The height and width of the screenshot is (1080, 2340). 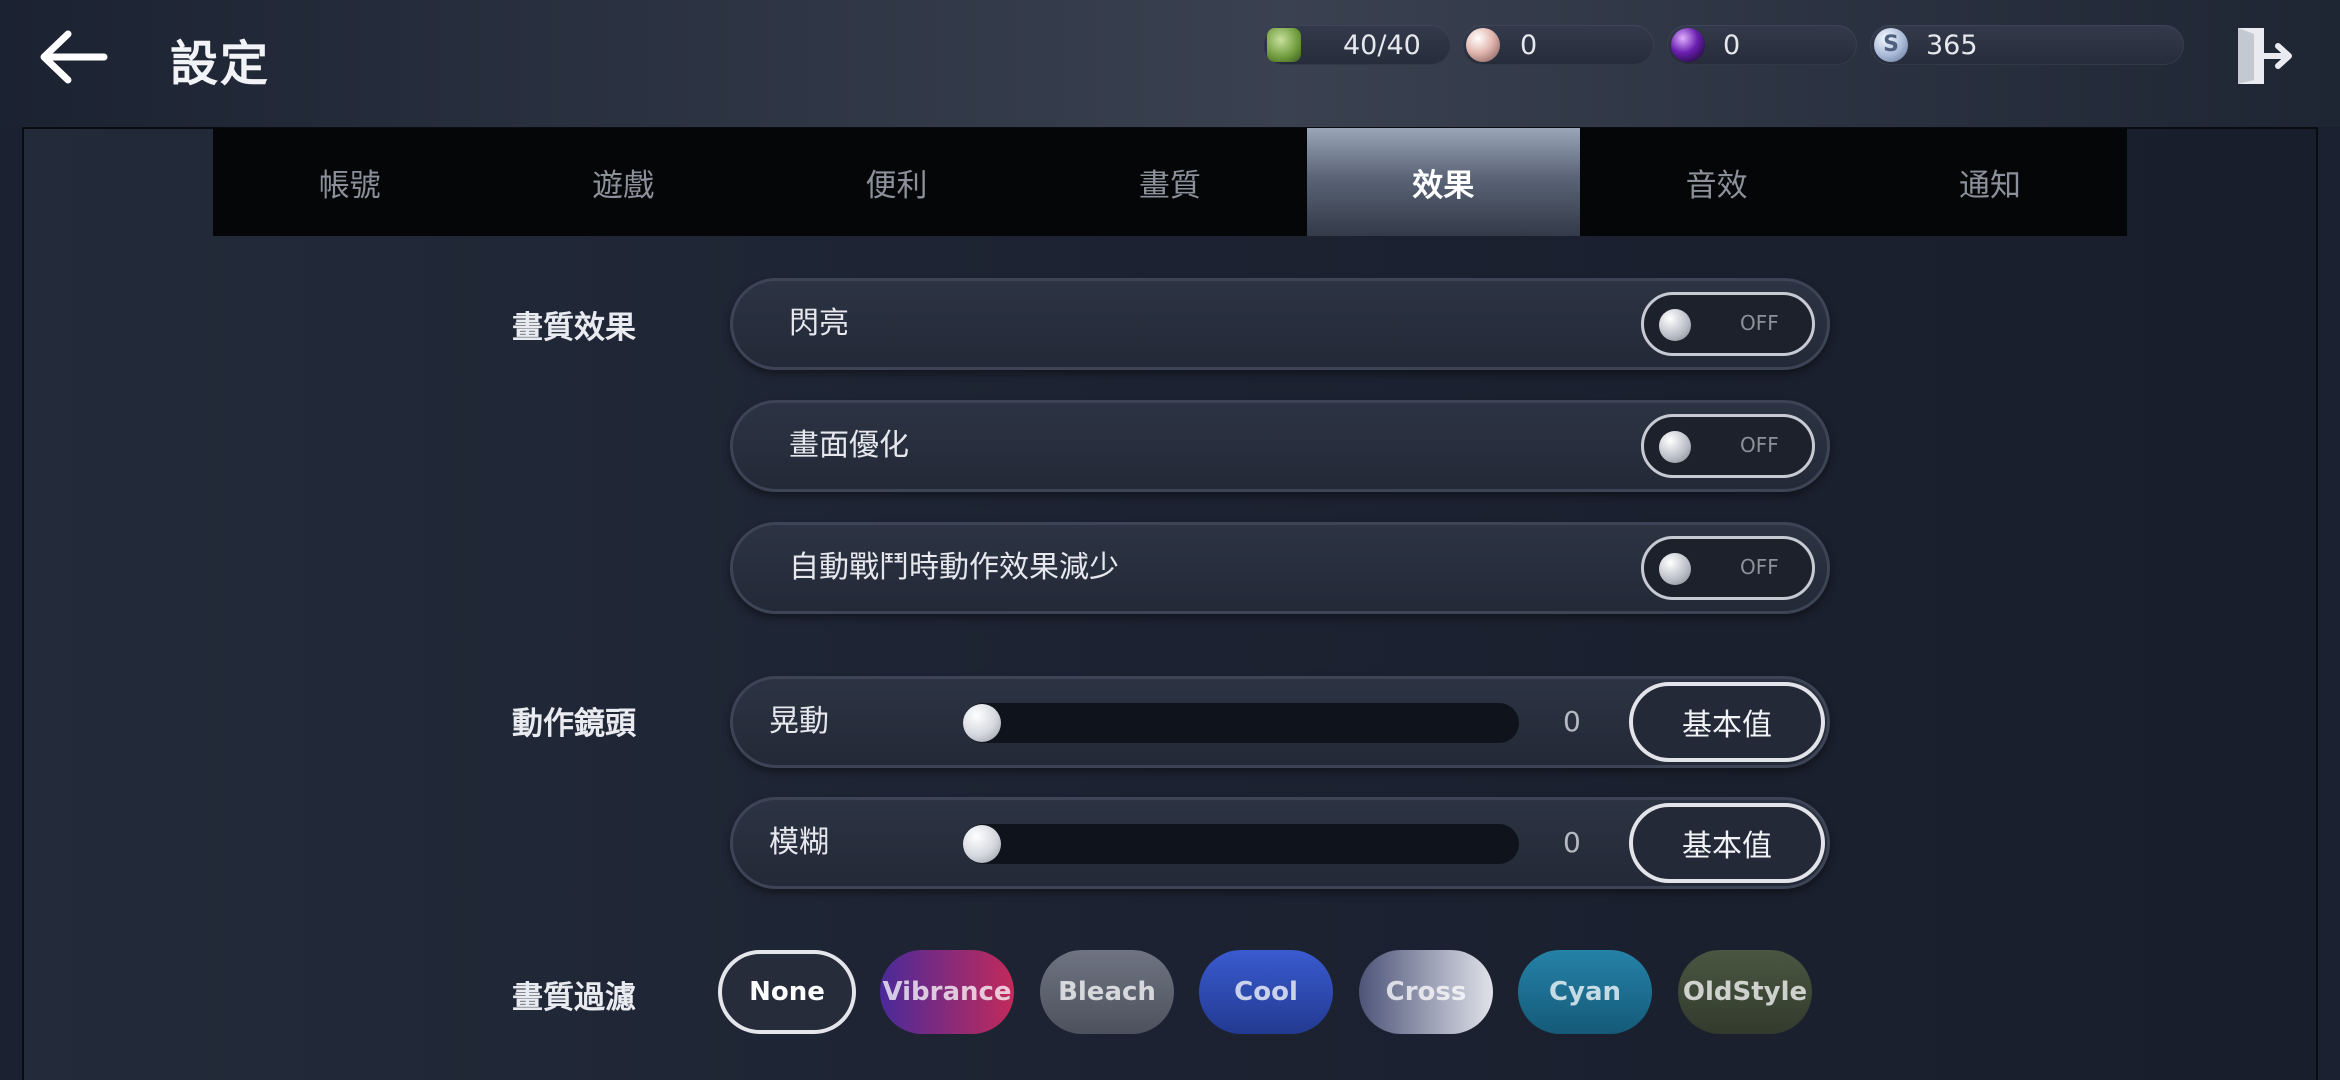 What do you see at coordinates (1762, 45) in the screenshot?
I see `orb-counter: 0` at bounding box center [1762, 45].